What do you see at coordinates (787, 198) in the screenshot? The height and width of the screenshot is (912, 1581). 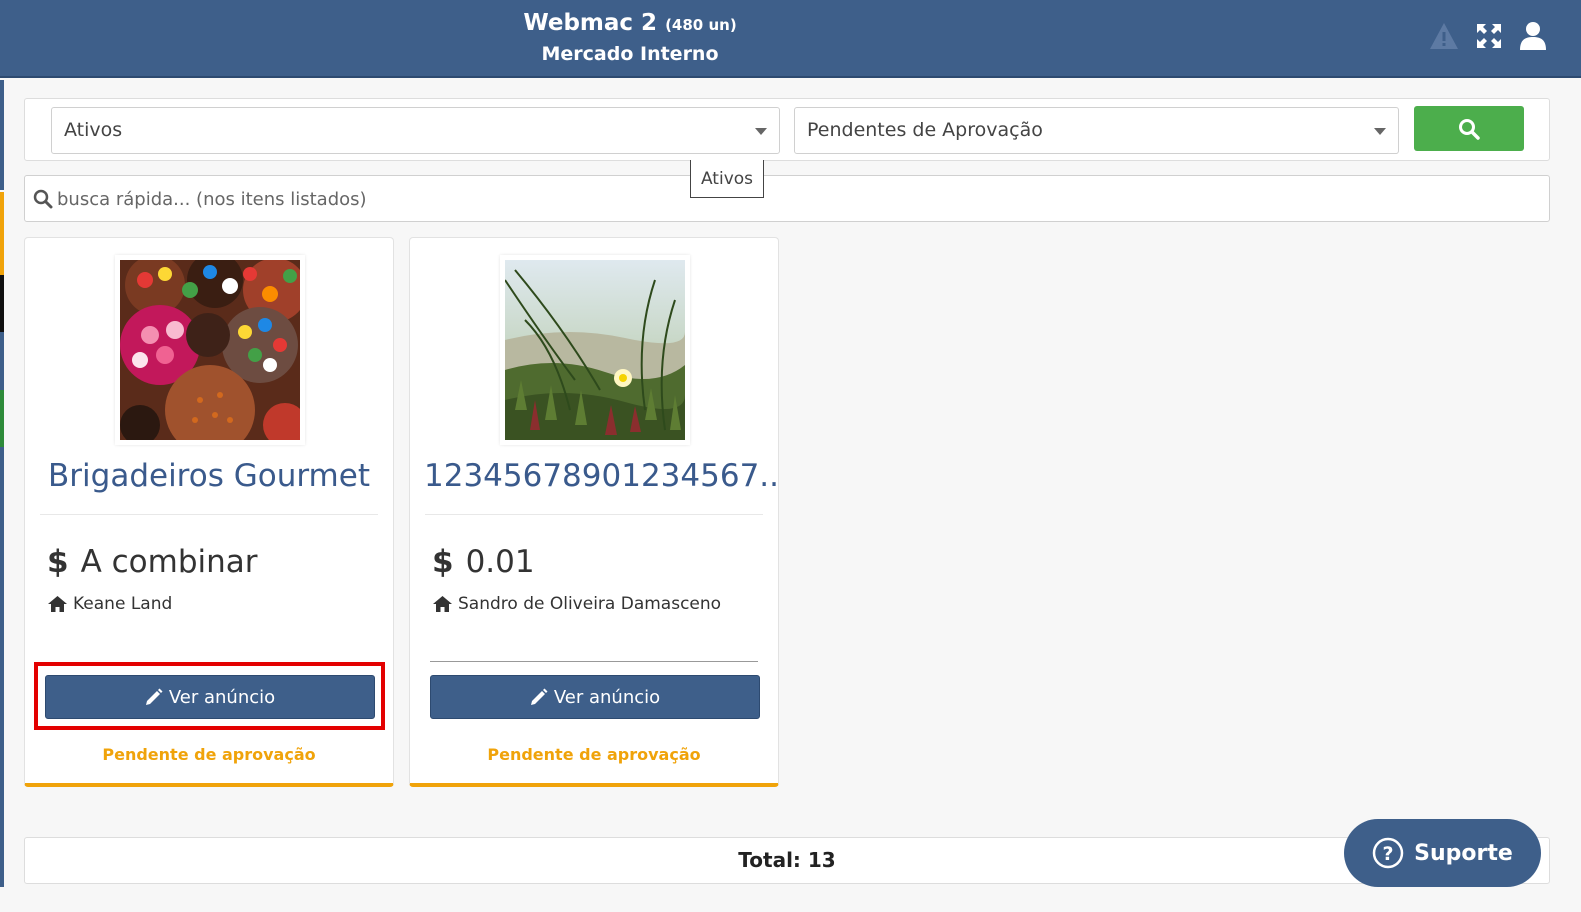 I see `quick-search-bar` at bounding box center [787, 198].